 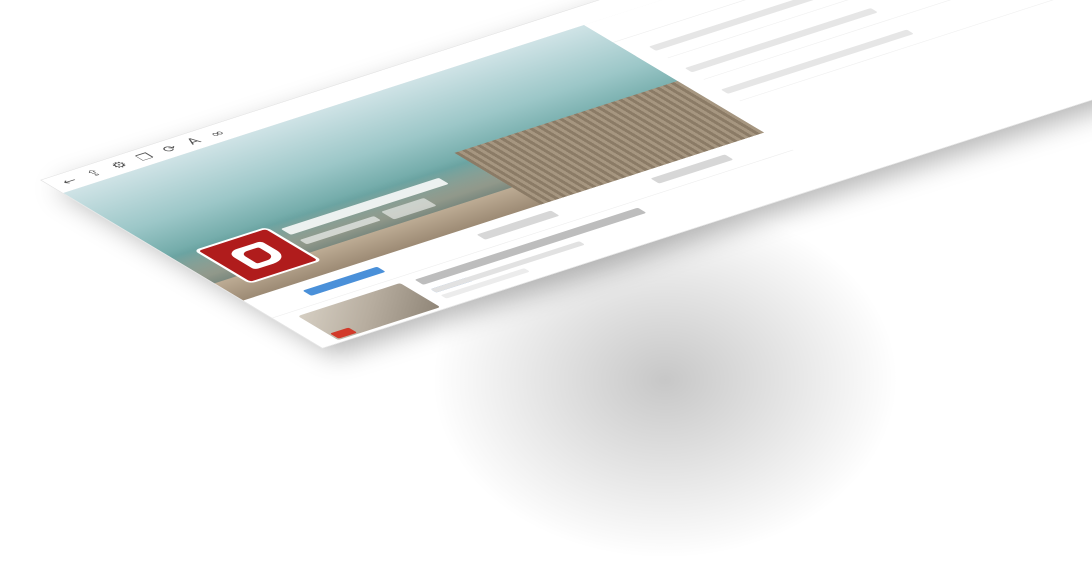 What do you see at coordinates (69, 181) in the screenshot?
I see `back-icon: ←` at bounding box center [69, 181].